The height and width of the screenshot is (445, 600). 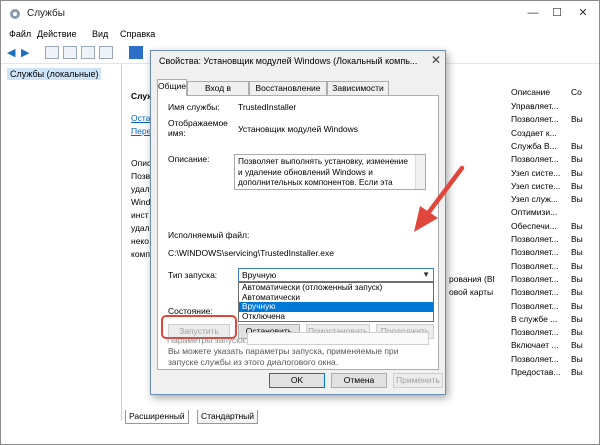 What do you see at coordinates (198, 128) in the screenshot?
I see `display-name-label: Отображаемое имя:` at bounding box center [198, 128].